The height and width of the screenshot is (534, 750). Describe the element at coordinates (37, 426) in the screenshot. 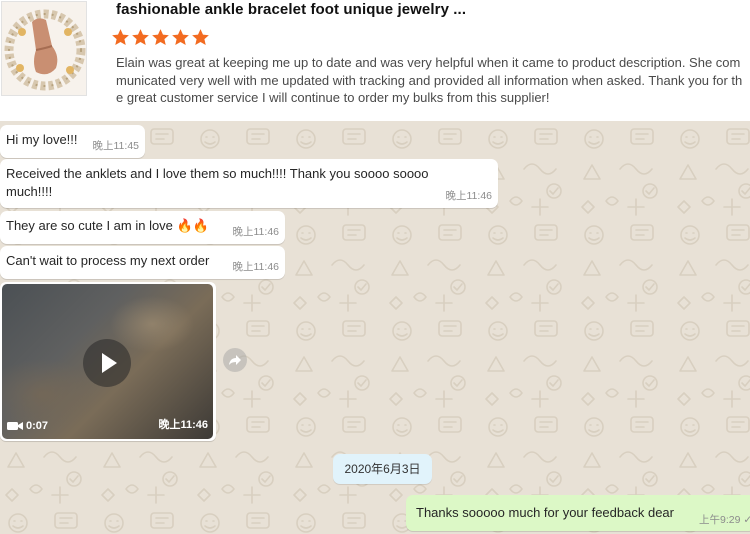

I see `video-duration: 0:07` at that location.